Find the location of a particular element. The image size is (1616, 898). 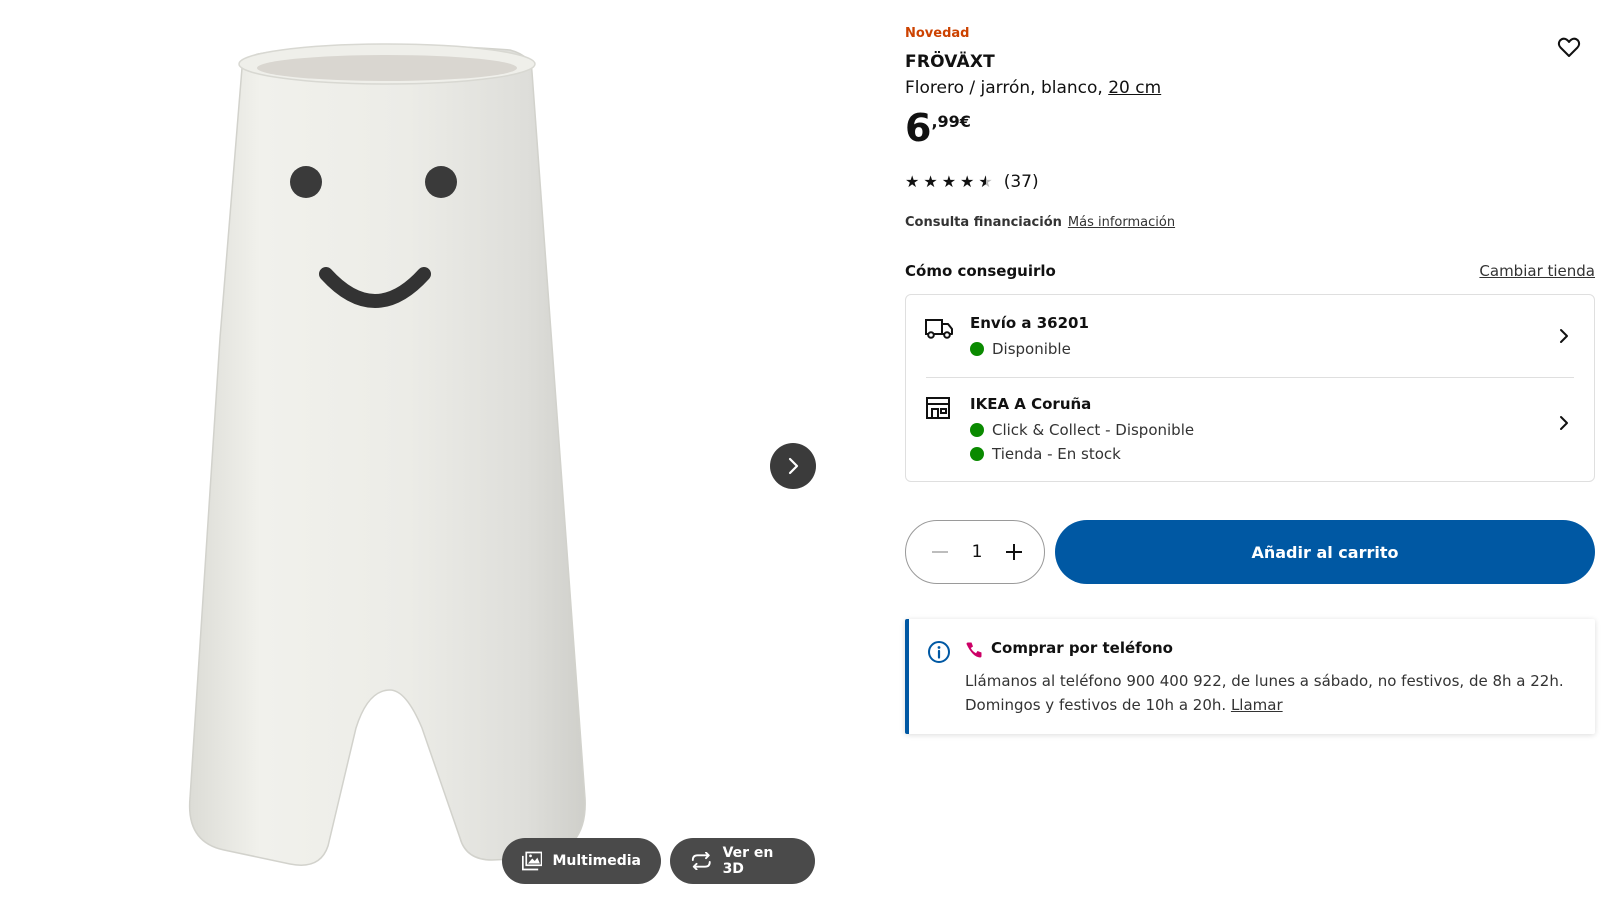

rating-count: (37) is located at coordinates (1021, 182).